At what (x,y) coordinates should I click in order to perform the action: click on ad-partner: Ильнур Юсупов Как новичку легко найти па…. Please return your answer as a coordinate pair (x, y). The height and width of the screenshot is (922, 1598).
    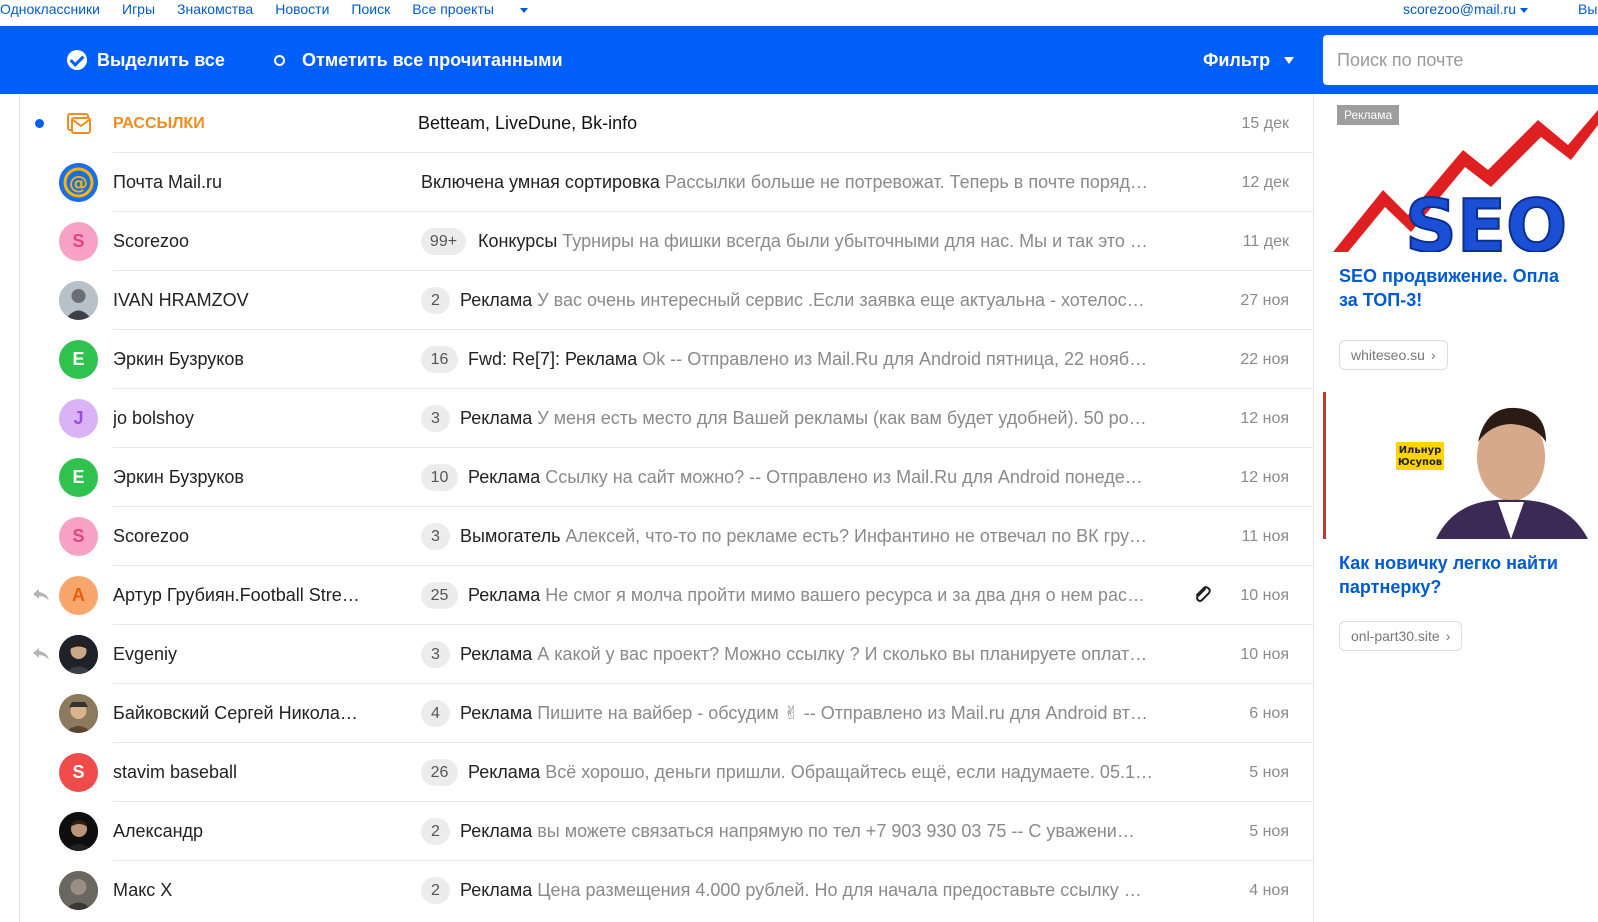
    Looking at the image, I should click on (1460, 521).